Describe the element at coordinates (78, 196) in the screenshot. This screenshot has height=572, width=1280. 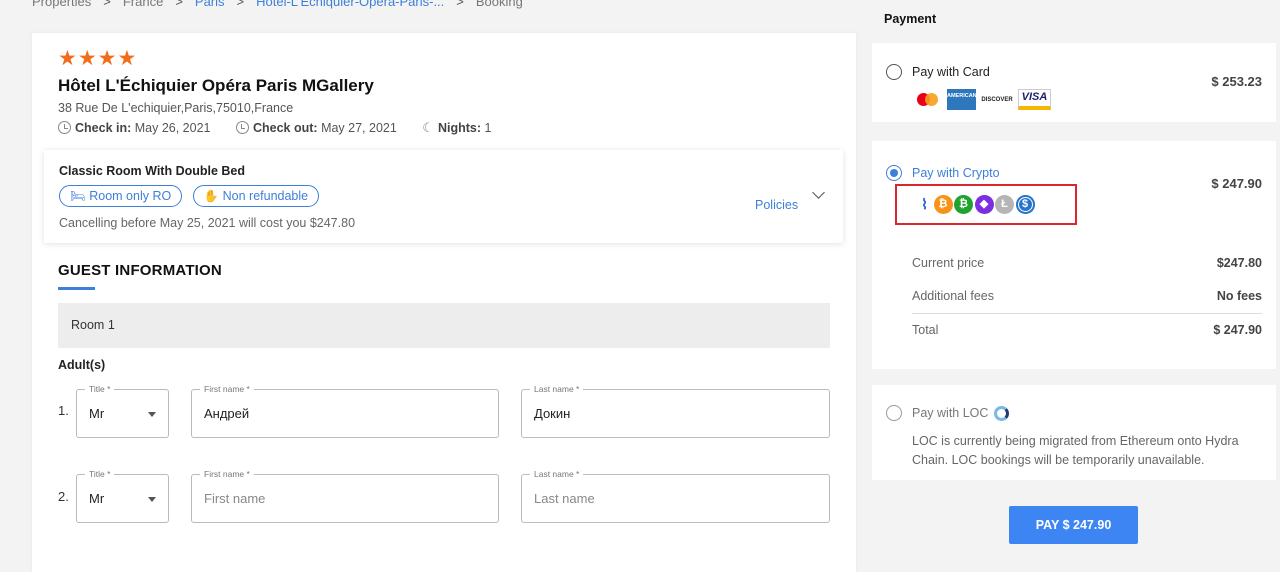
I see `bed-icon: 🛏` at that location.